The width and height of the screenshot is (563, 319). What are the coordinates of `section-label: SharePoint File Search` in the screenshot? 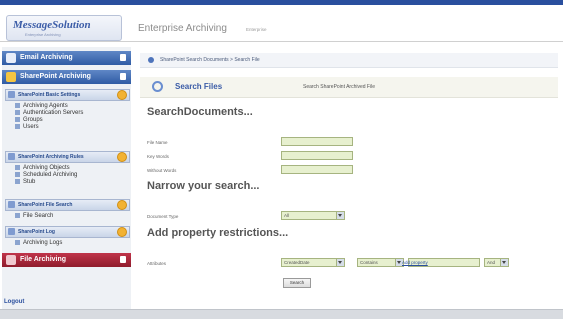 It's located at (45, 205).